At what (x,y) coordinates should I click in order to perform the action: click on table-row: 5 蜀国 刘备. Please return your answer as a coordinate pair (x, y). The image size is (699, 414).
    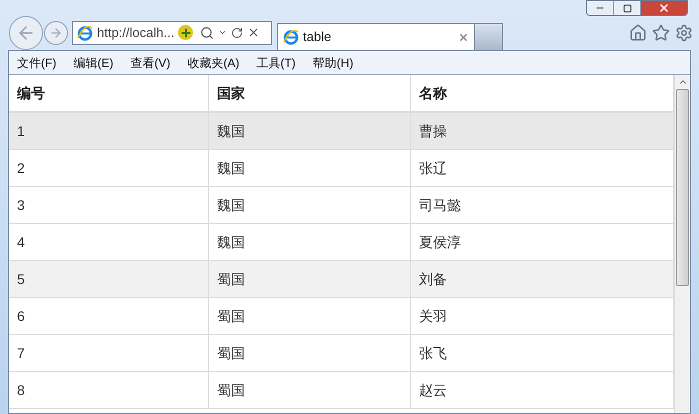
    Looking at the image, I should click on (341, 279).